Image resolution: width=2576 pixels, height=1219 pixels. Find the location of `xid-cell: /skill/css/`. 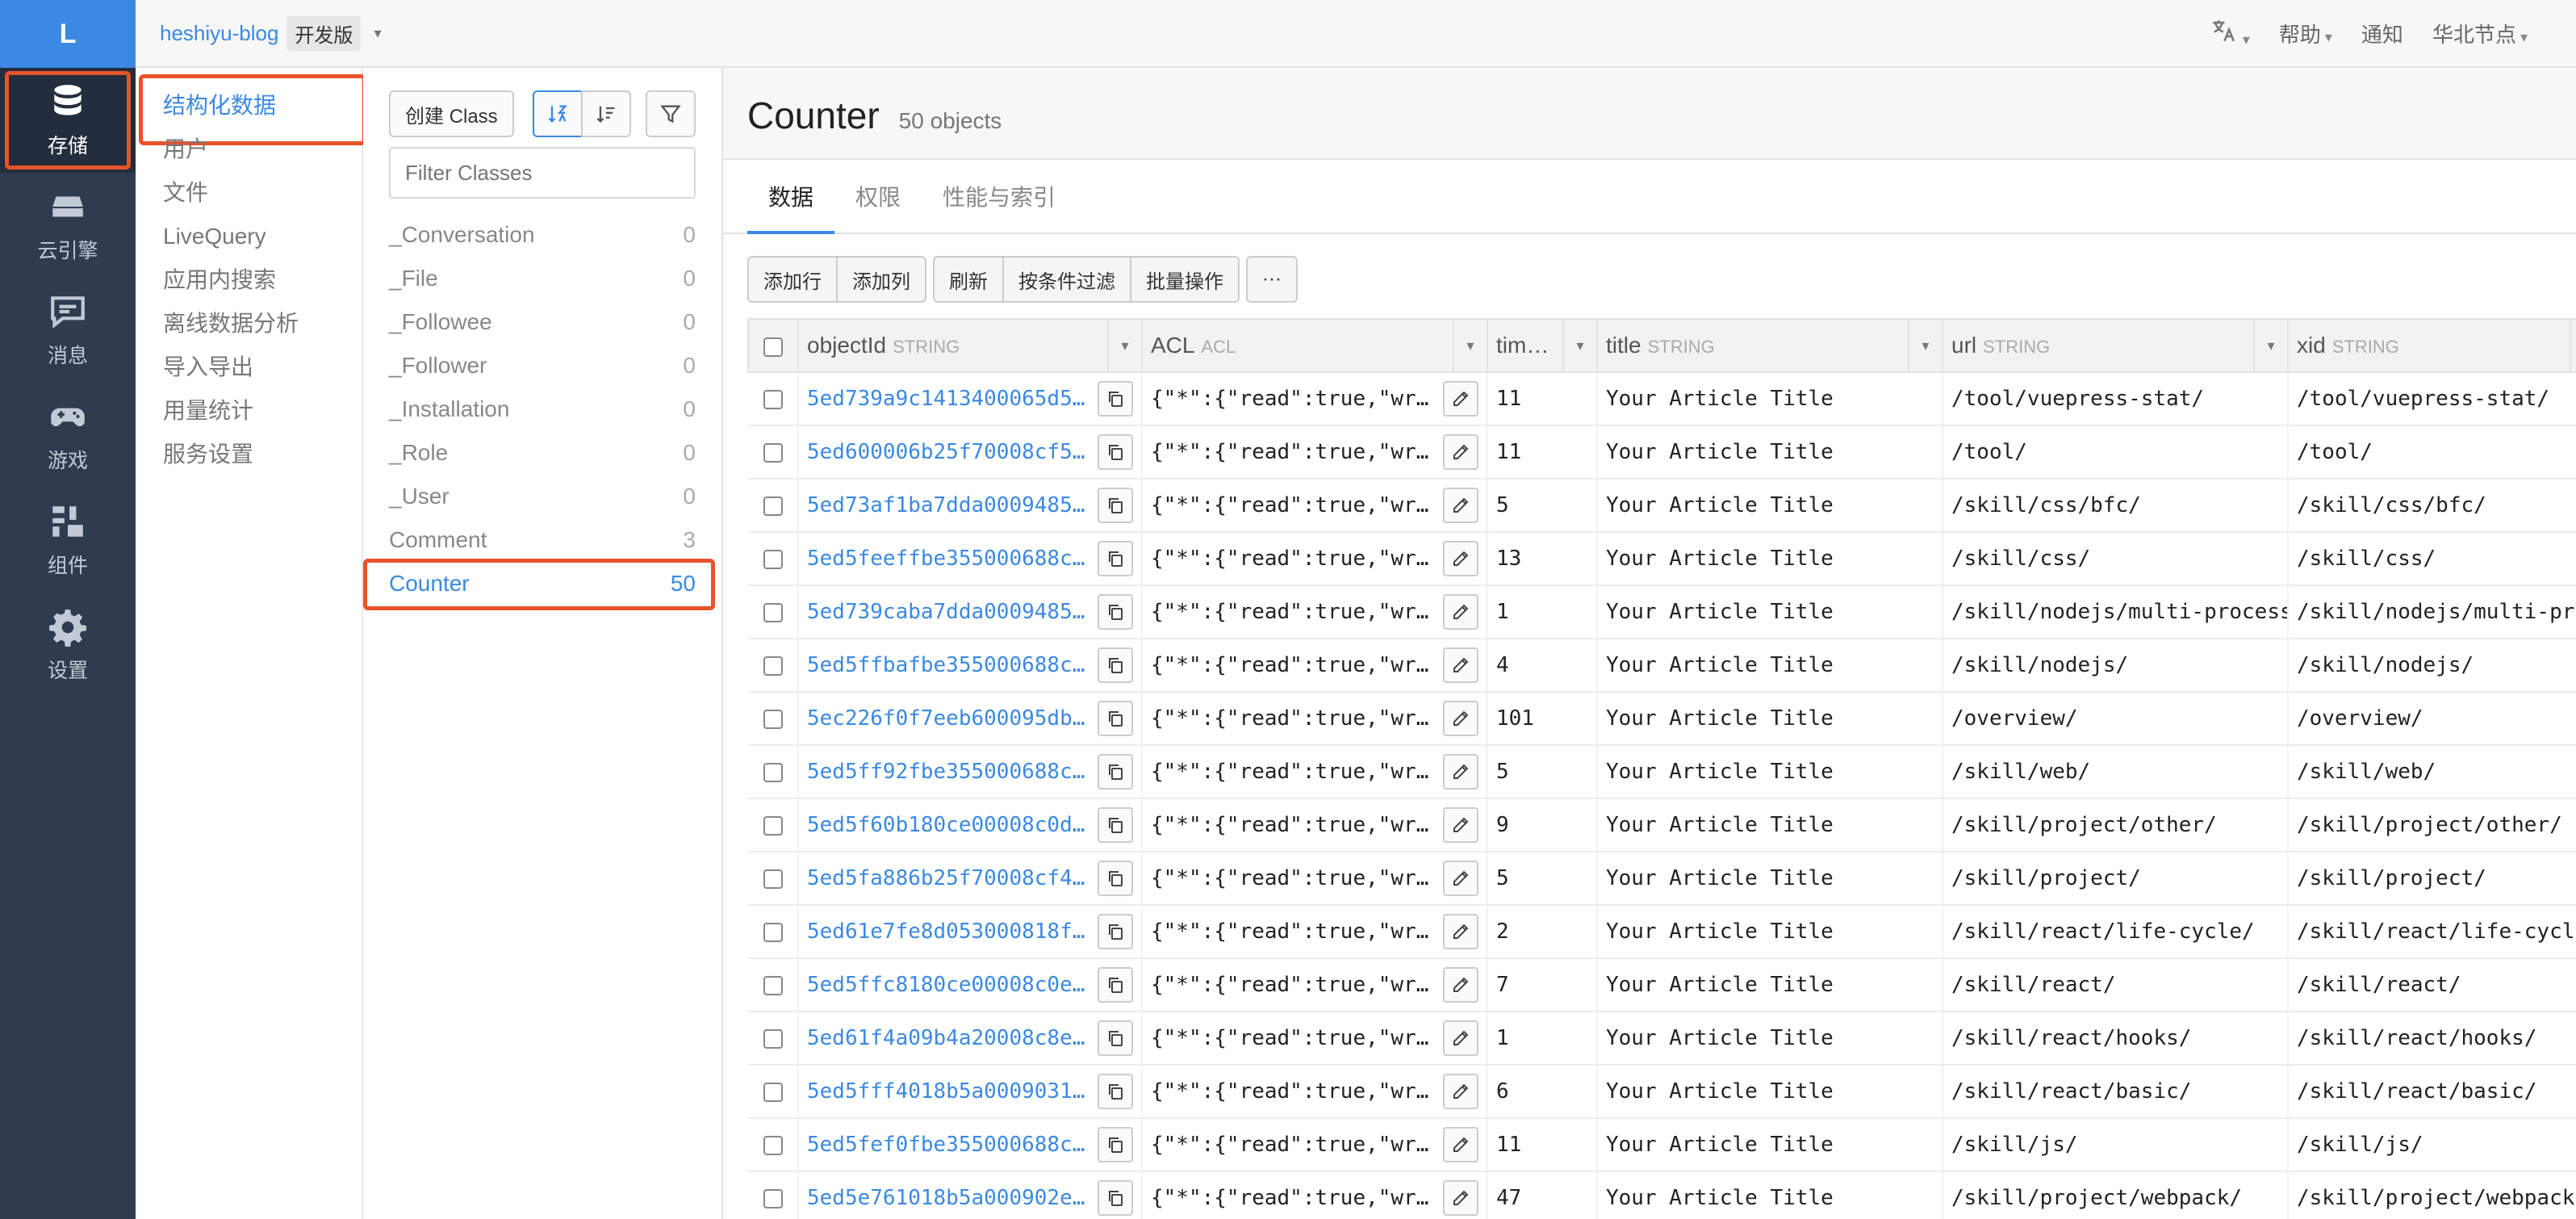

xid-cell: /skill/css/ is located at coordinates (2432, 559).